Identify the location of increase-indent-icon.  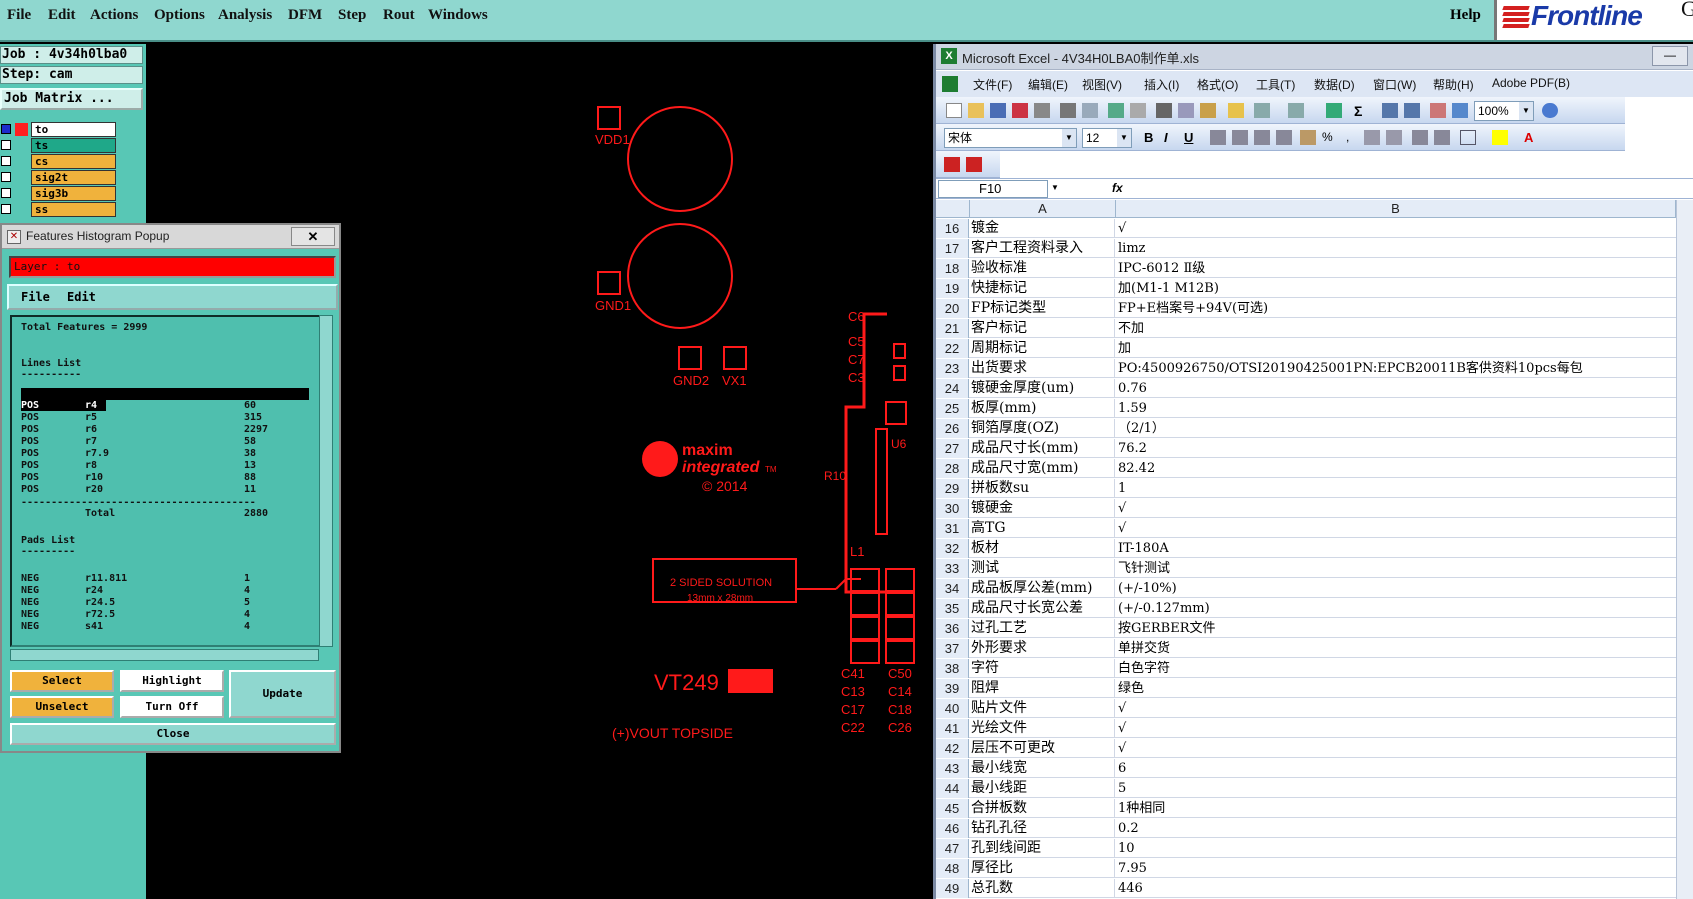
(1442, 137).